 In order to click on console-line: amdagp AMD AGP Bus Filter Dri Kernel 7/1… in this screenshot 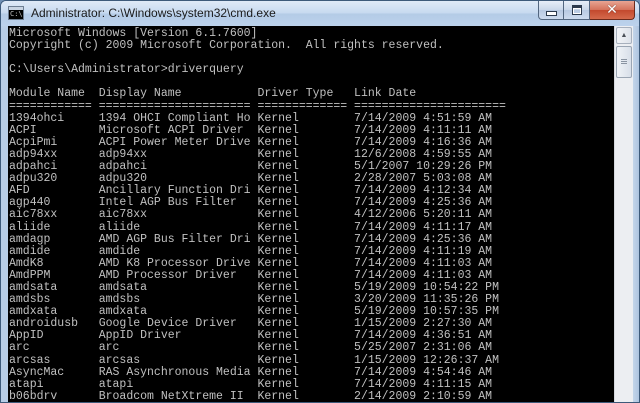, I will do `click(251, 239)`.